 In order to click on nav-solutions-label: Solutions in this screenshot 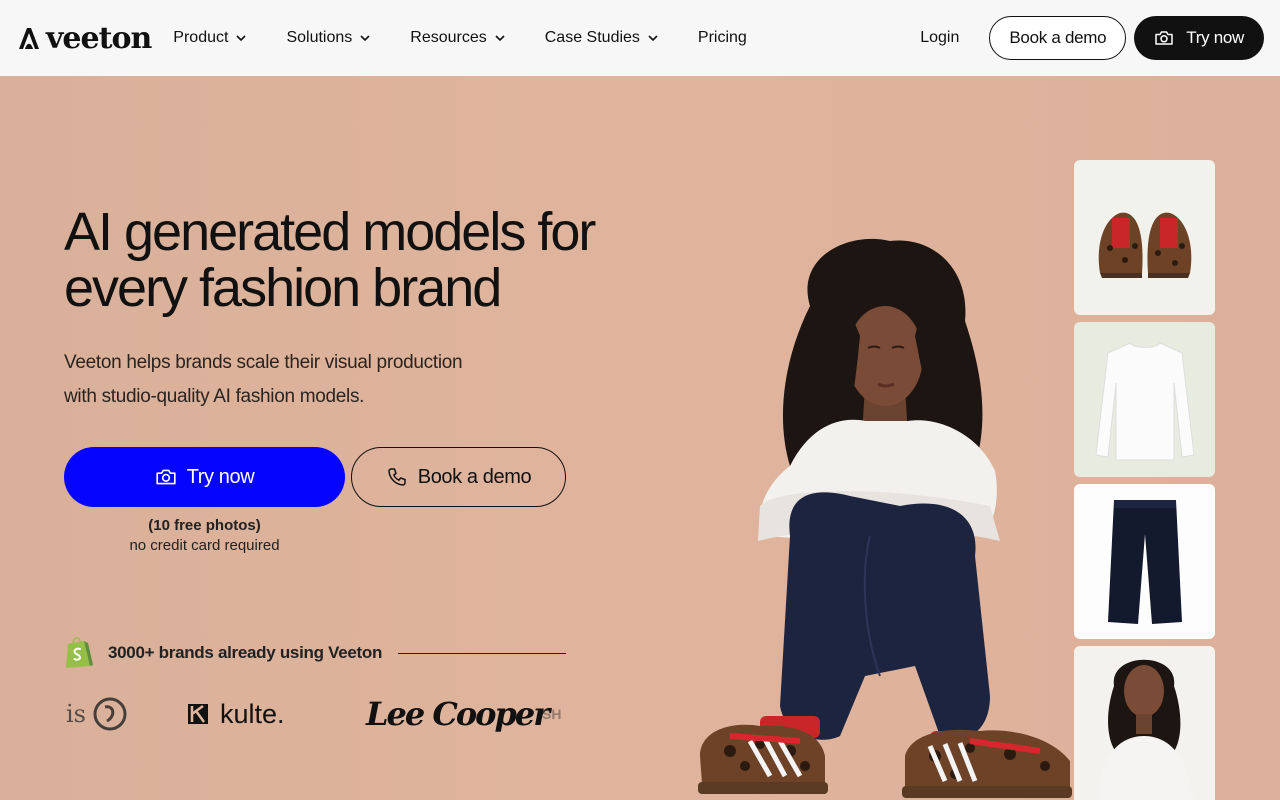, I will do `click(319, 37)`.